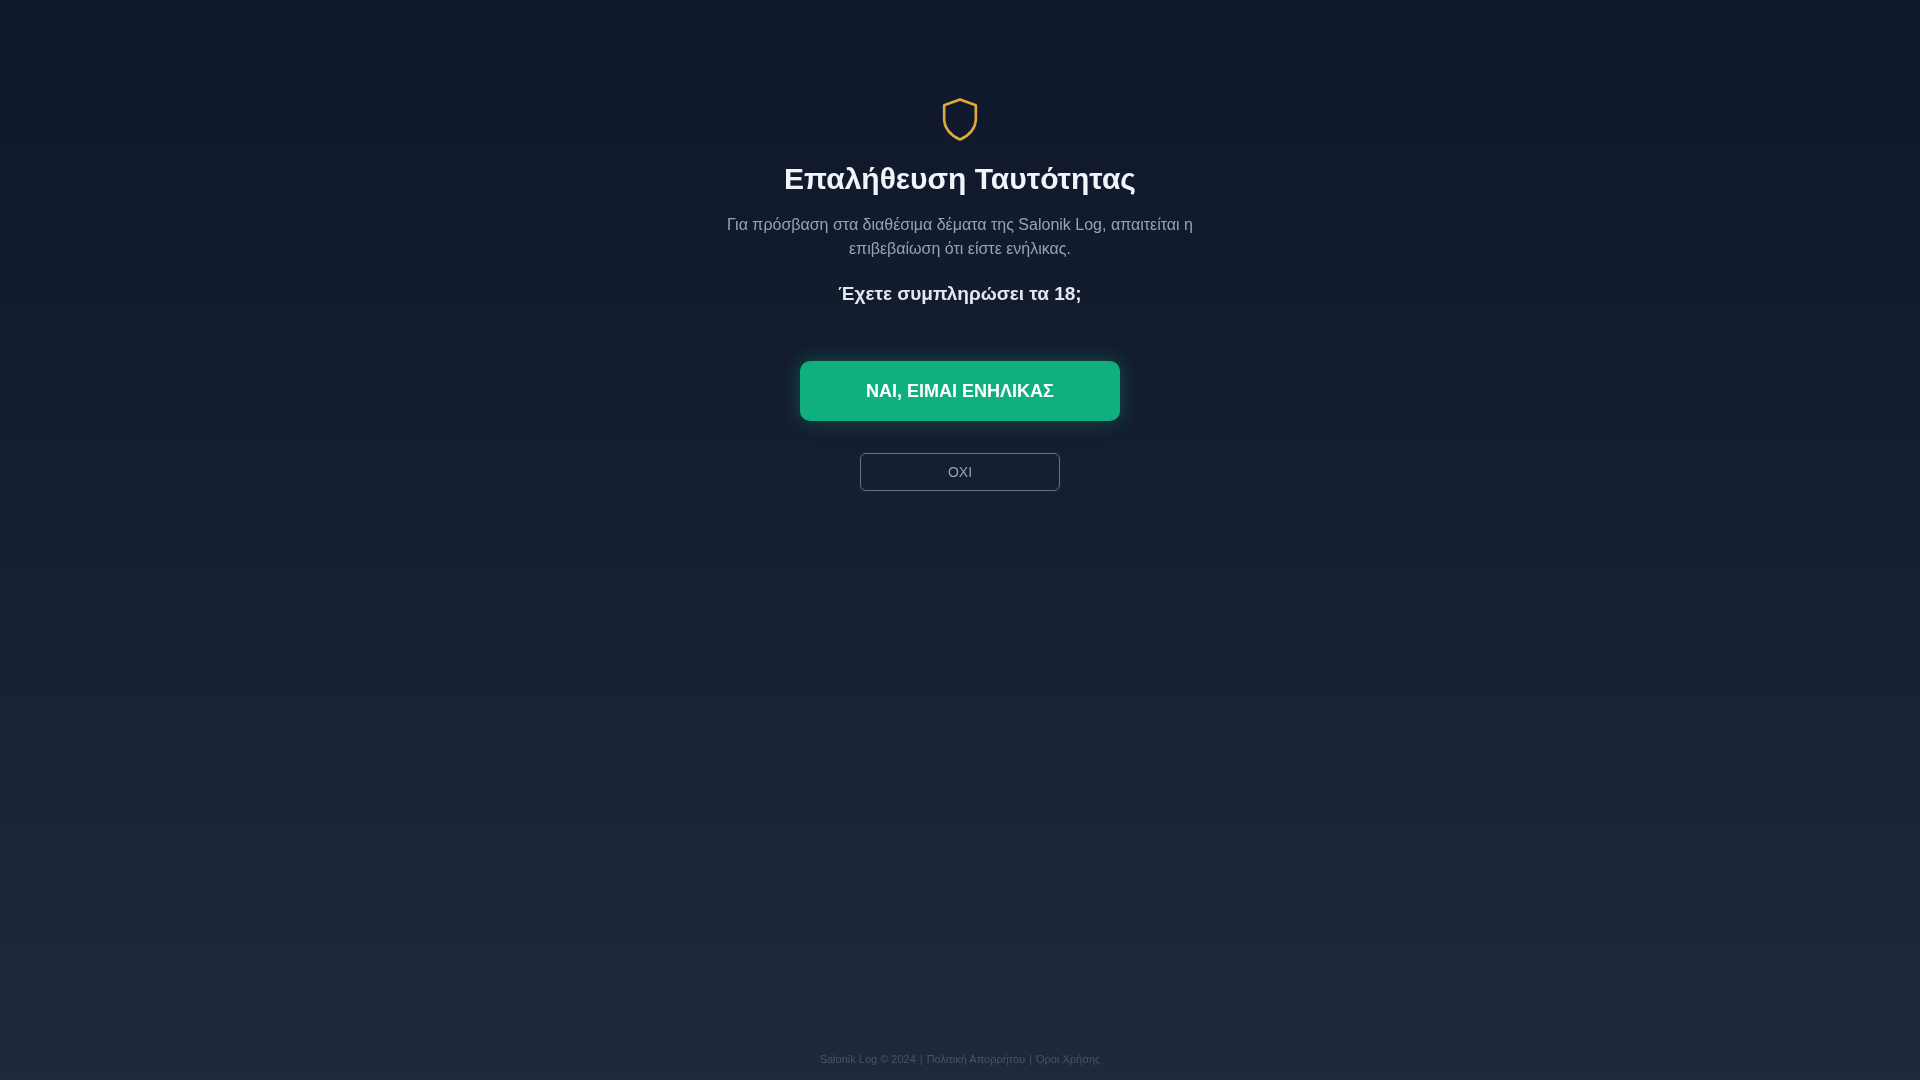 This screenshot has height=1080, width=1920. Describe the element at coordinates (960, 472) in the screenshot. I see `decline-button: ΟΧΙ` at that location.